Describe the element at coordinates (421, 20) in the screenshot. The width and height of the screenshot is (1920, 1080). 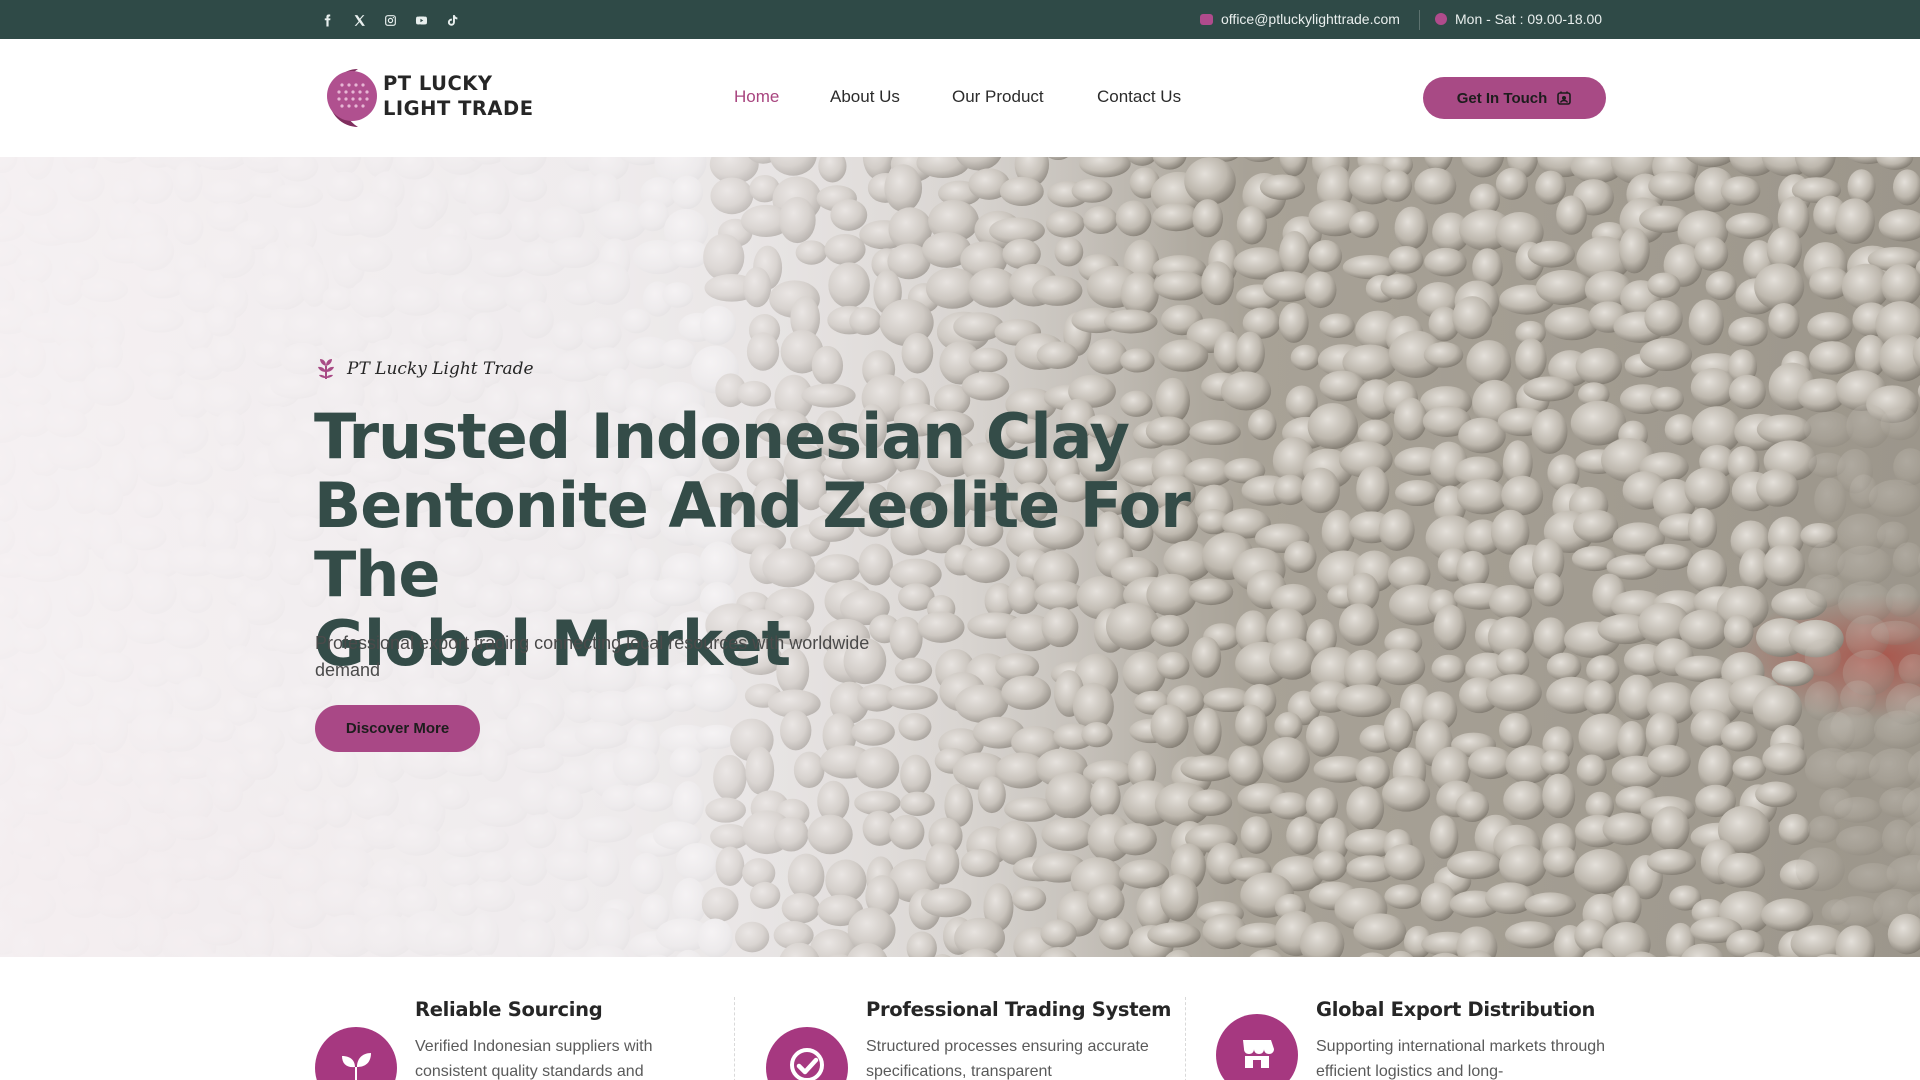
I see `youtube-icon` at that location.